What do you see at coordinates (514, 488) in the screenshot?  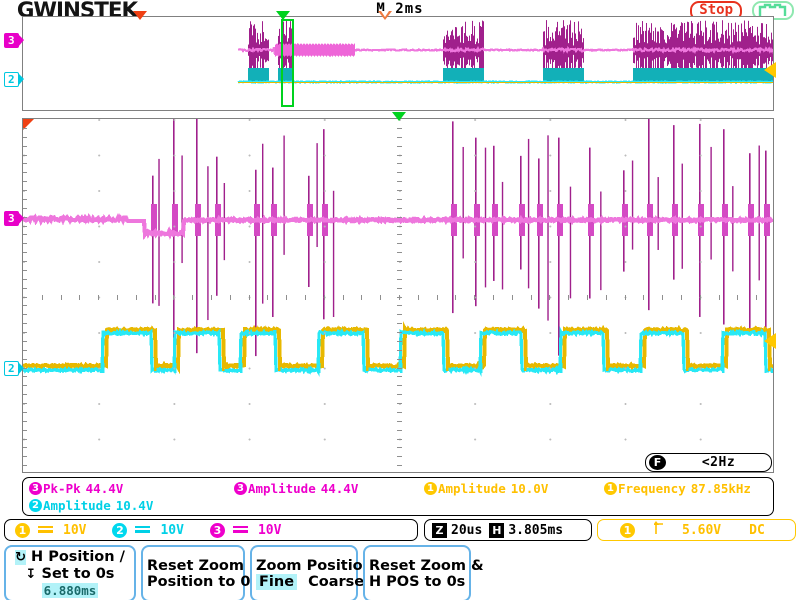 I see `measurement-item: 1 Amplitude 10.0V` at bounding box center [514, 488].